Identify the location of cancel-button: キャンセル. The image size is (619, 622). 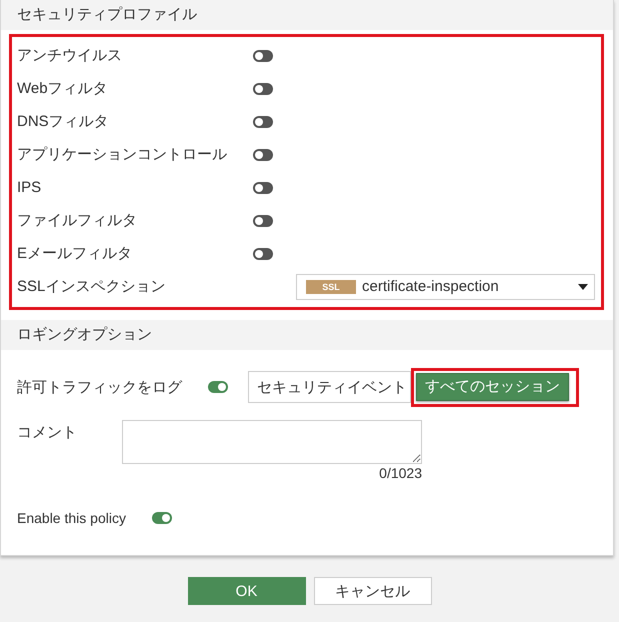
(373, 591).